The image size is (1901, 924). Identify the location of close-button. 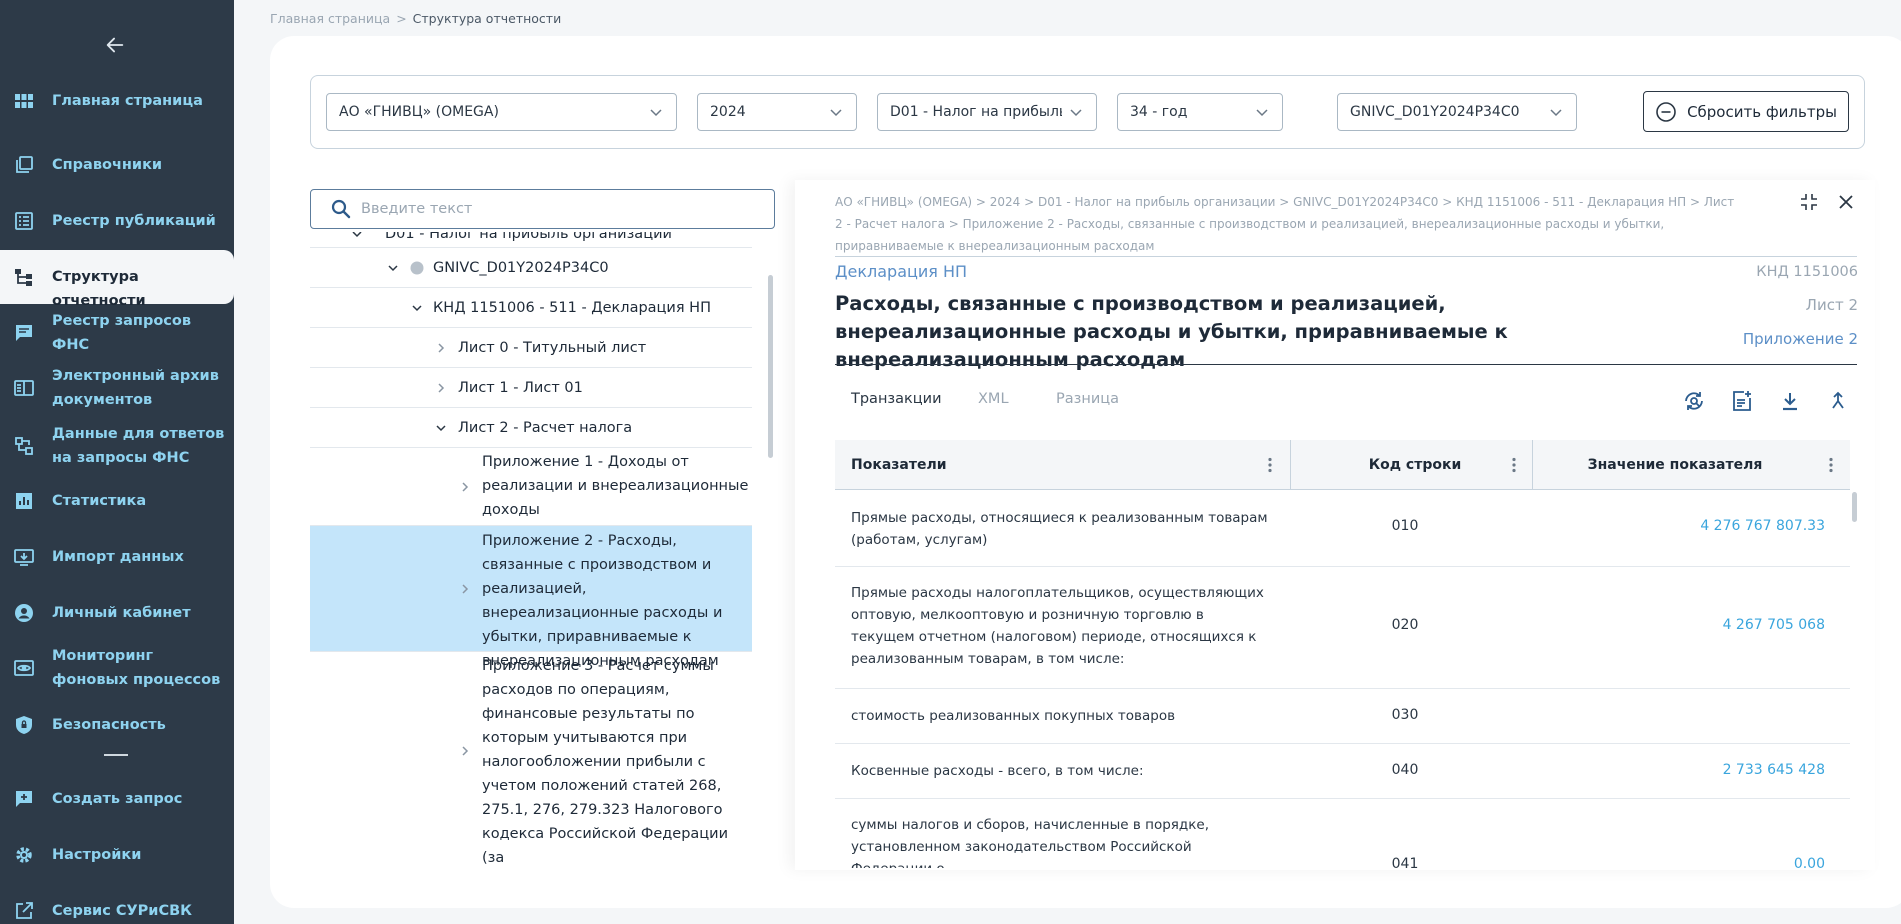
(1846, 202).